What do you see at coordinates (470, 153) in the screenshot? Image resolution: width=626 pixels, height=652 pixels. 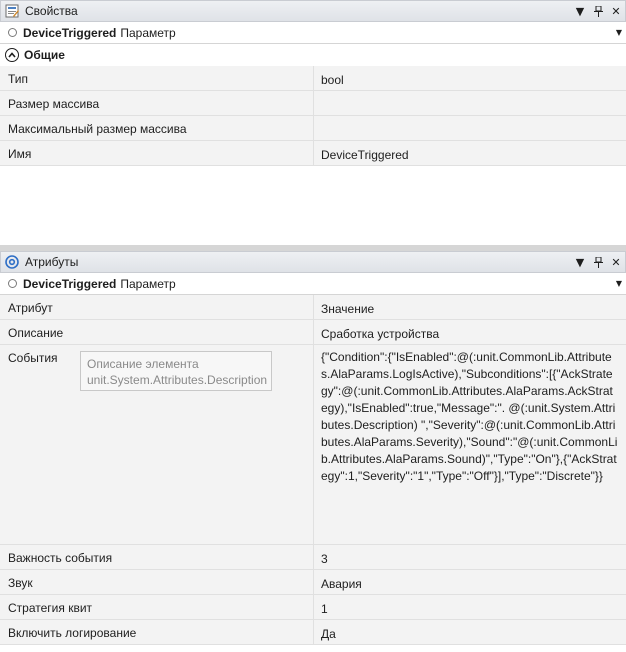 I see `property-value: DeviceTriggered` at bounding box center [470, 153].